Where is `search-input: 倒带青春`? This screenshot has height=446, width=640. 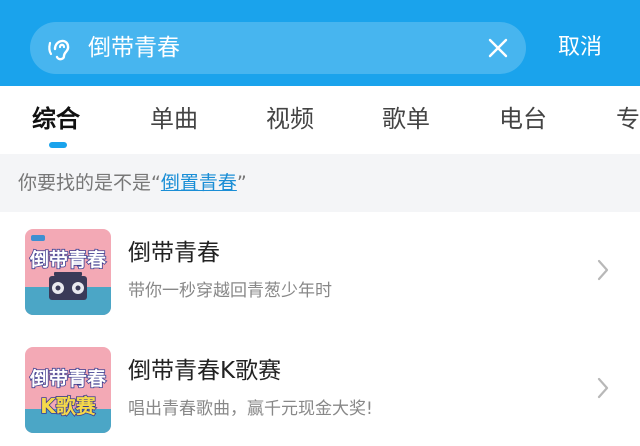
search-input: 倒带青春 is located at coordinates (134, 48).